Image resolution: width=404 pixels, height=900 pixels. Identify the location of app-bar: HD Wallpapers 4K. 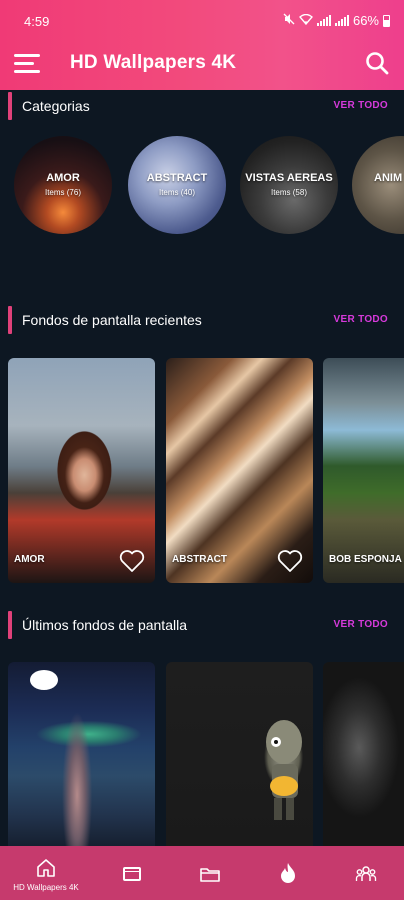
(202, 64).